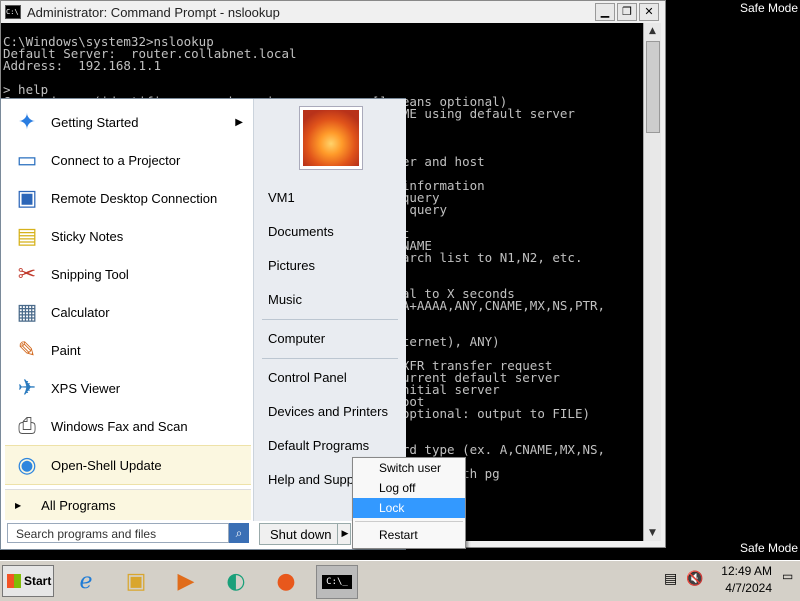  What do you see at coordinates (27, 425) in the screenshot?
I see `fax-scan-icon: ⎙` at bounding box center [27, 425].